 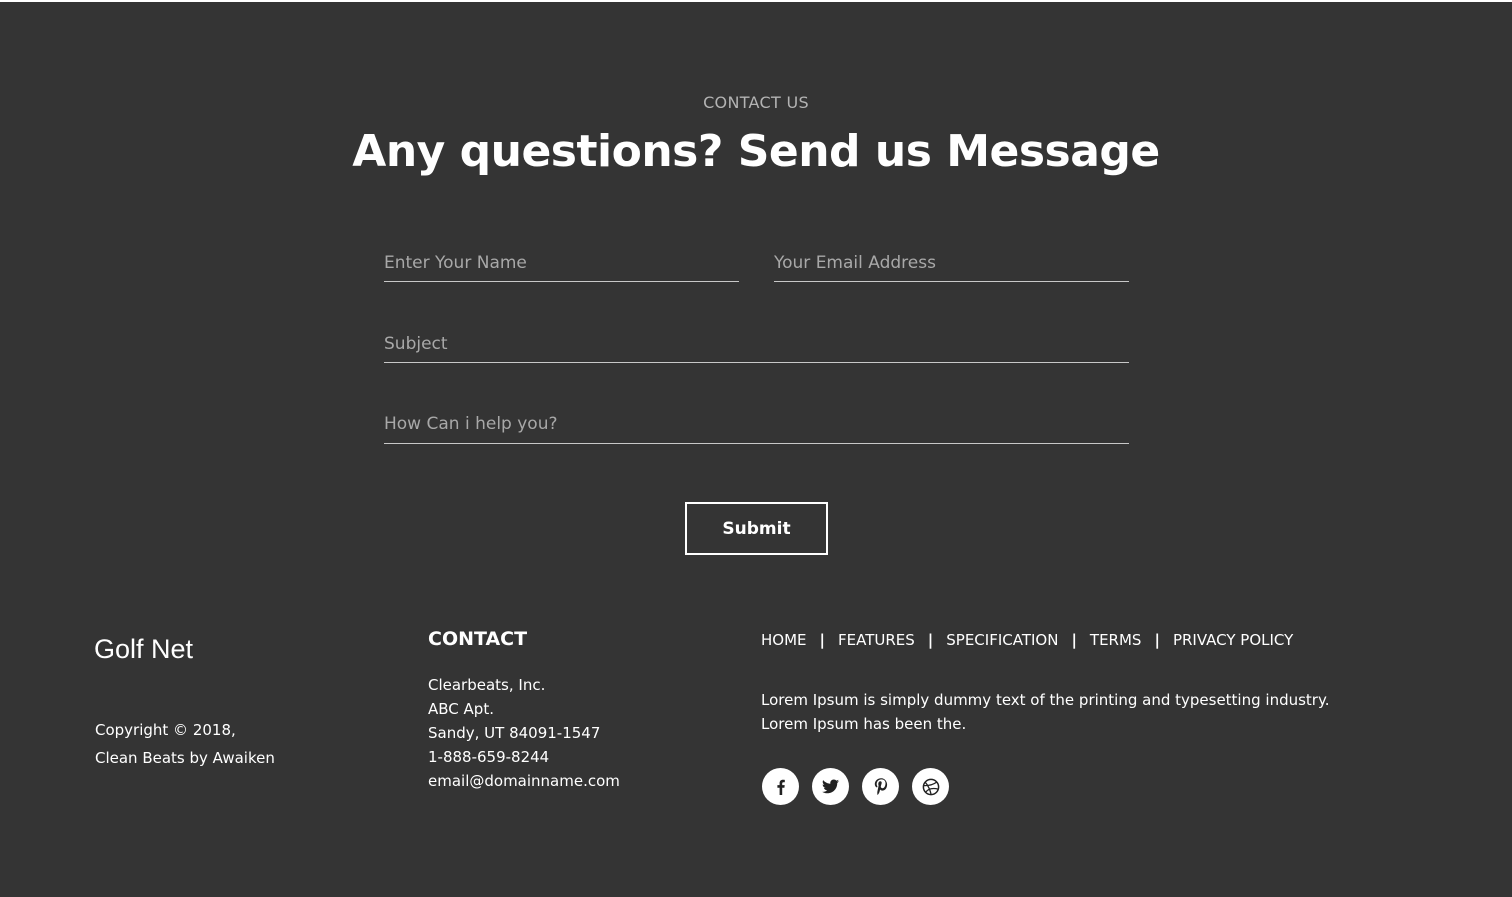 What do you see at coordinates (185, 758) in the screenshot?
I see `copyright-line-2: Clean Beats by Awaiken` at bounding box center [185, 758].